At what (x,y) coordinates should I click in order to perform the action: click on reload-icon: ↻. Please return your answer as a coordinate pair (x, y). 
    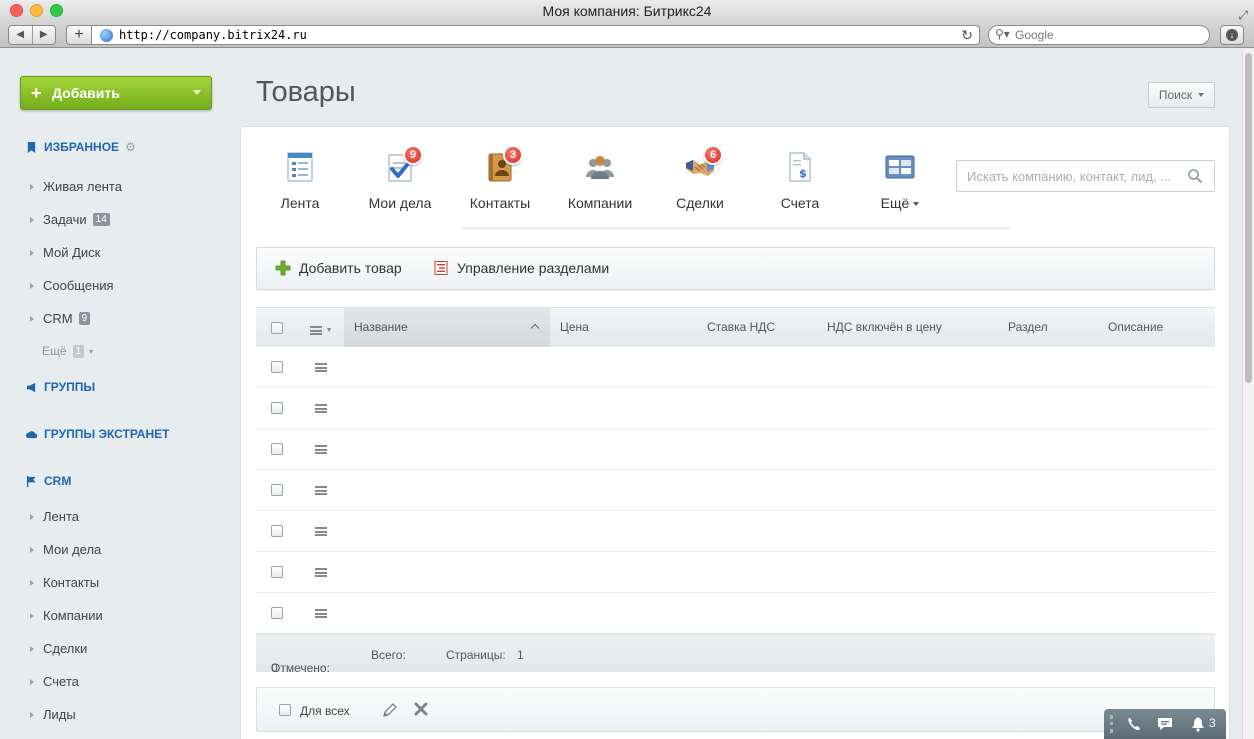
    Looking at the image, I should click on (967, 35).